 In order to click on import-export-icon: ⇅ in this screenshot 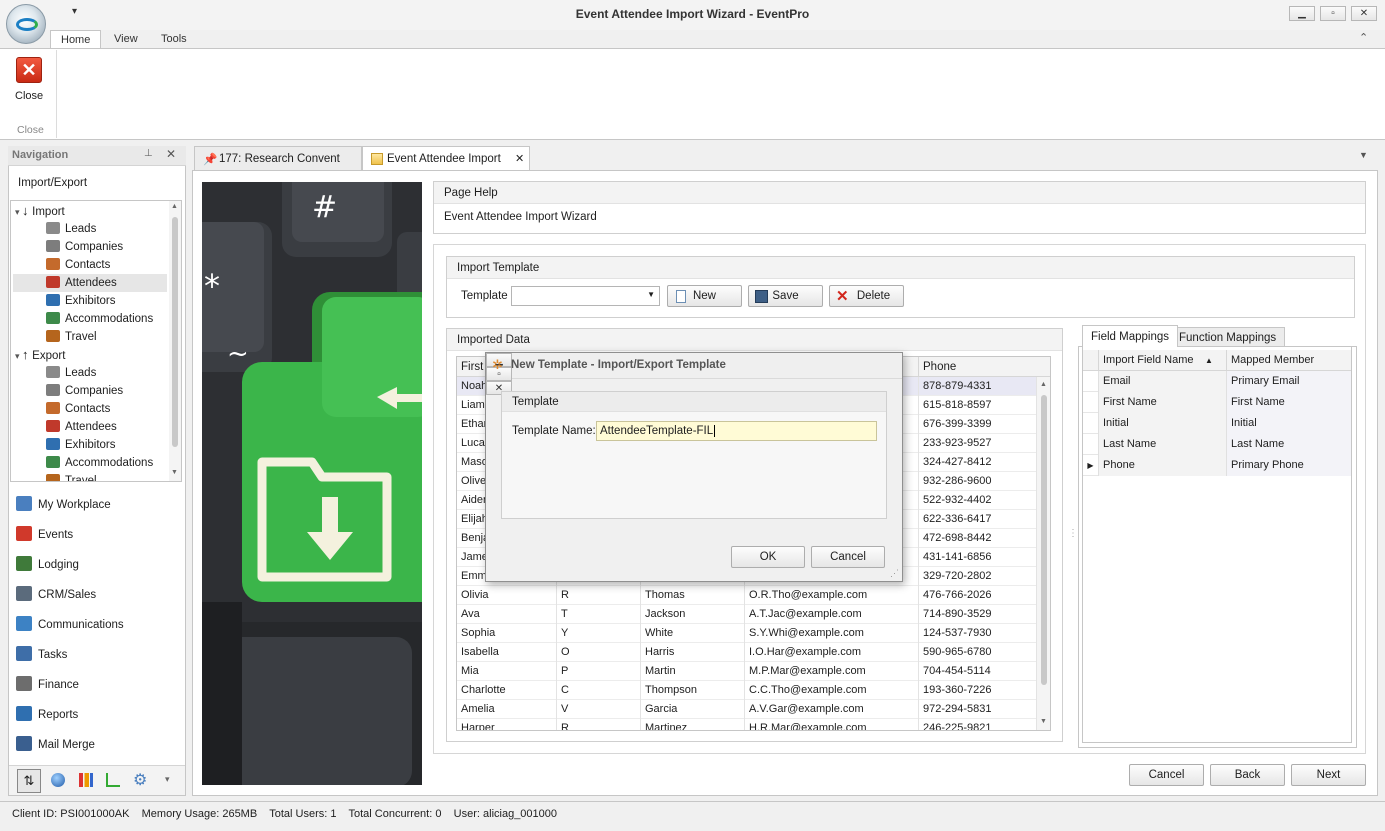, I will do `click(29, 781)`.